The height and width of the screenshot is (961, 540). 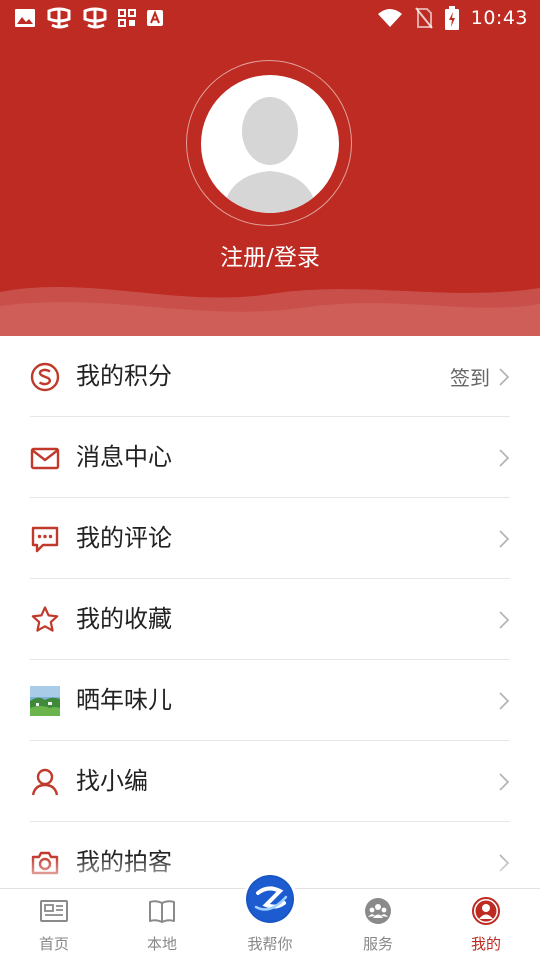 What do you see at coordinates (124, 538) in the screenshot?
I see `menu-item-label: 我的评论` at bounding box center [124, 538].